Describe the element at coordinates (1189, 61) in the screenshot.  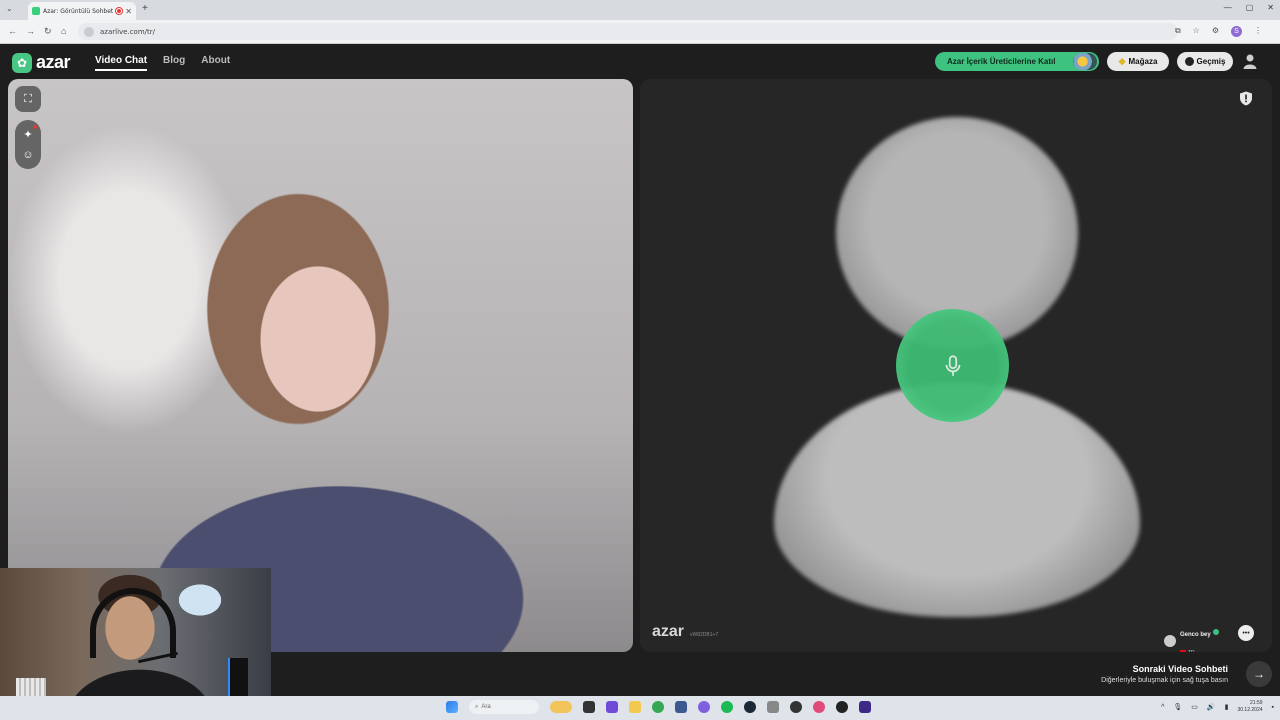
I see `clock-icon` at that location.